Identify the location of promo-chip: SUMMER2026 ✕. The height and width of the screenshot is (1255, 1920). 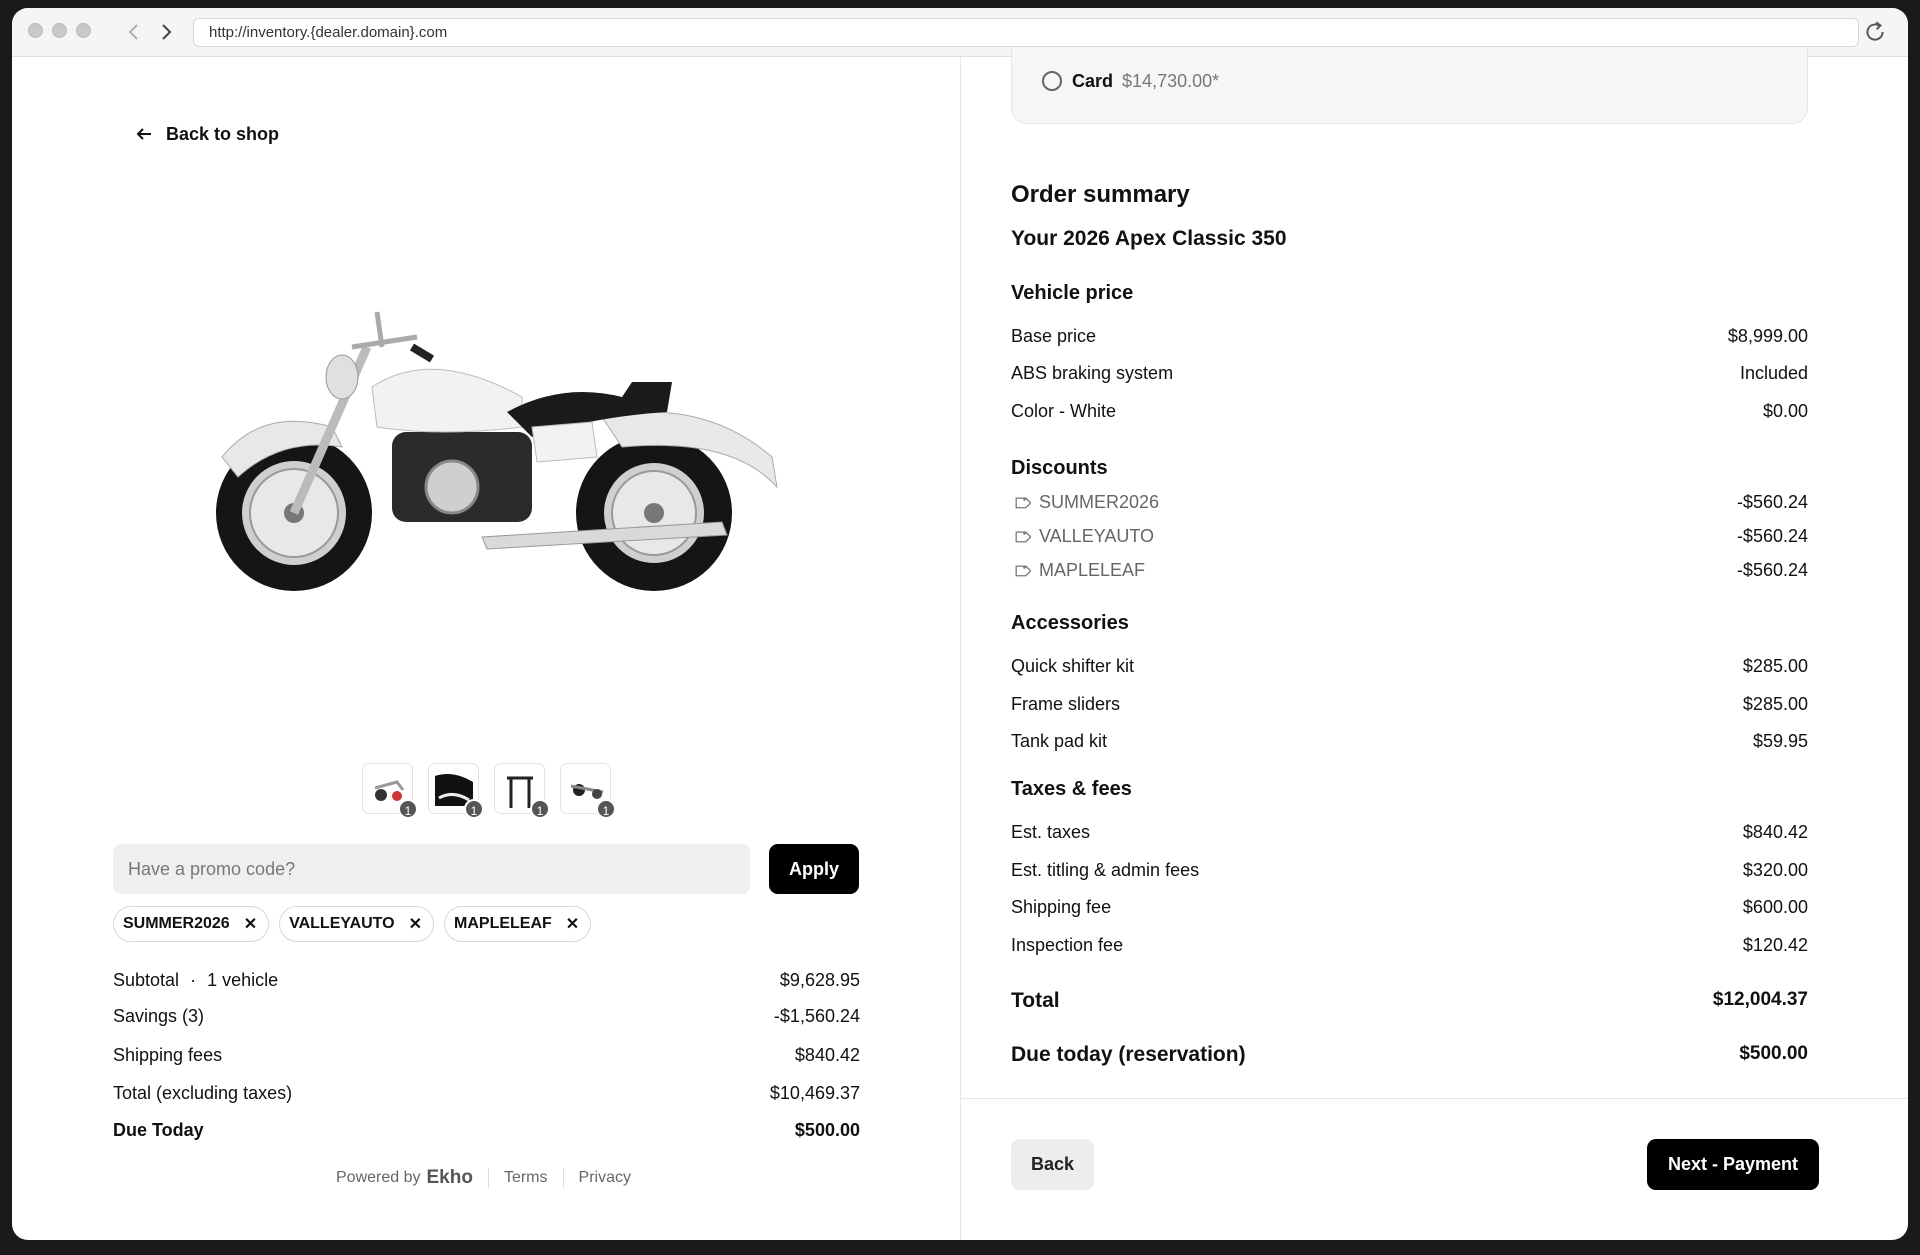
(191, 924).